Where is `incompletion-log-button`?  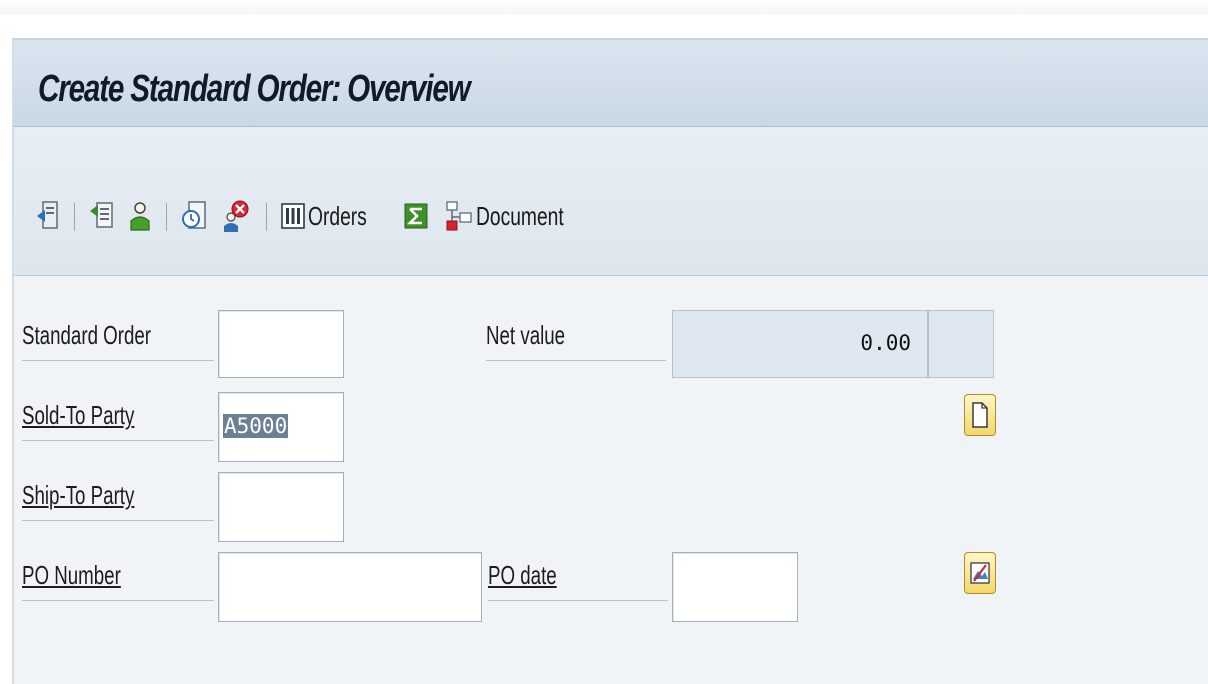
incompletion-log-button is located at coordinates (235, 216).